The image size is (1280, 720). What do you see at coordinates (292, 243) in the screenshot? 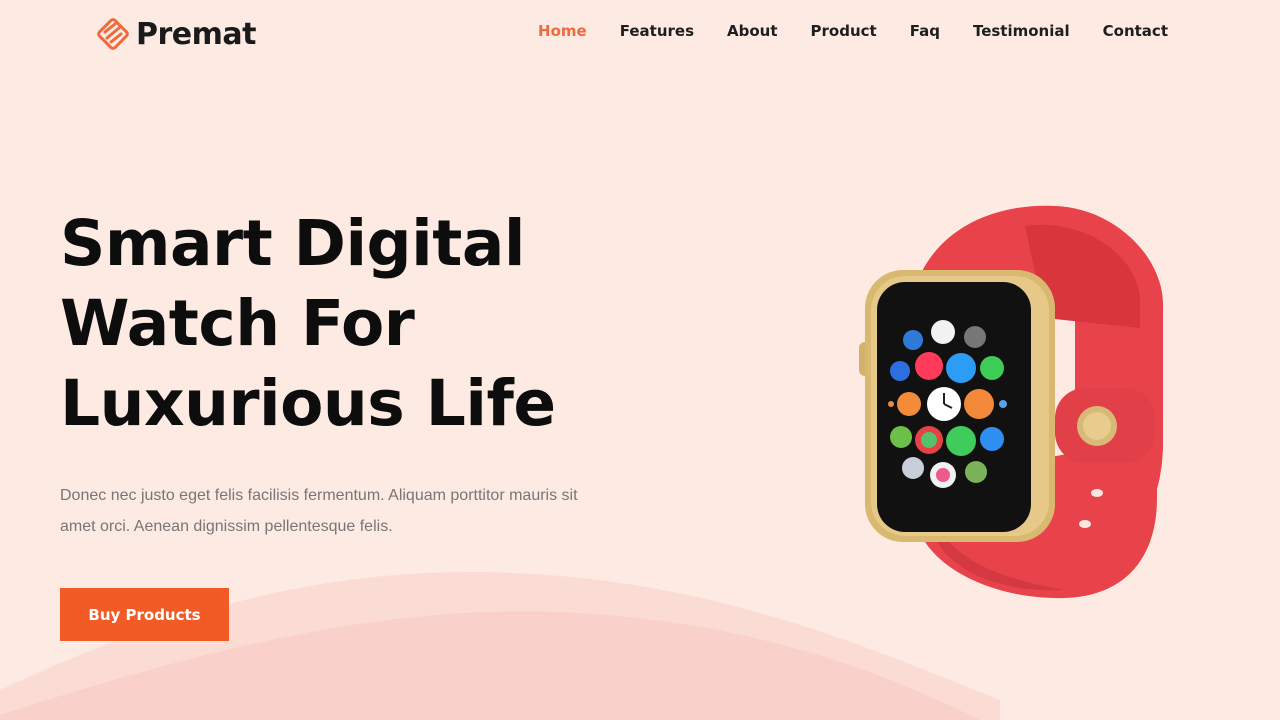
I see `hero-title-line: Smart Digital` at bounding box center [292, 243].